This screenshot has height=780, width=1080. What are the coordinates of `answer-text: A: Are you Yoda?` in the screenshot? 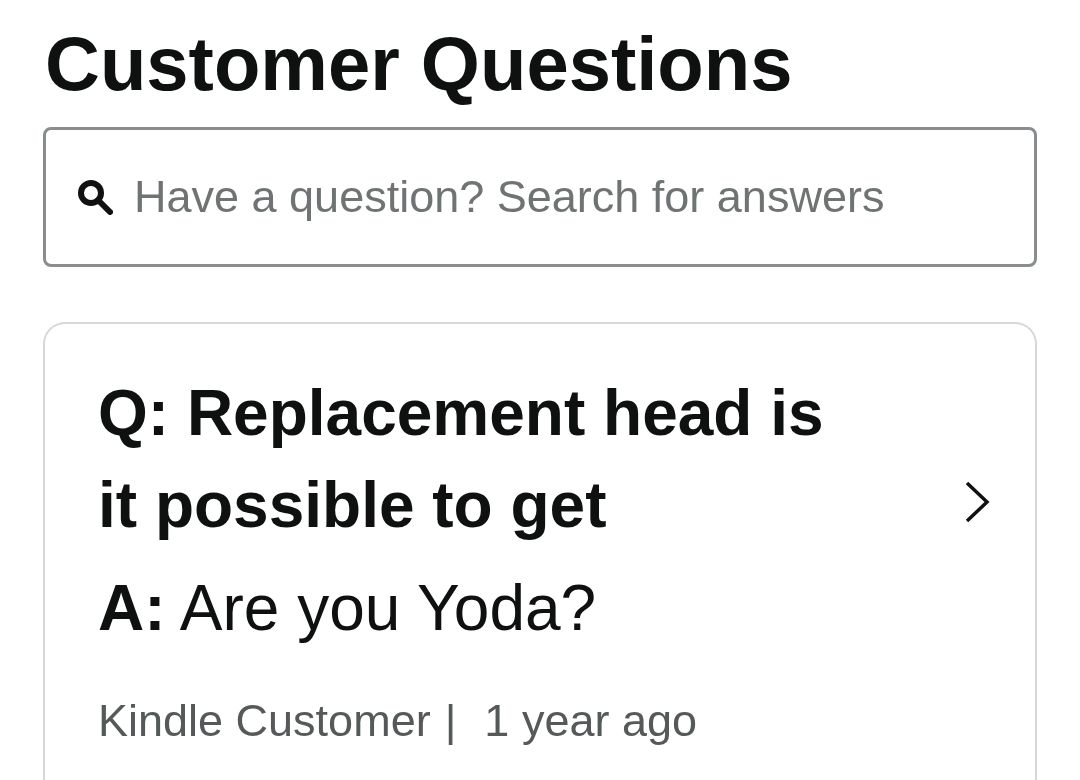 It's located at (348, 609).